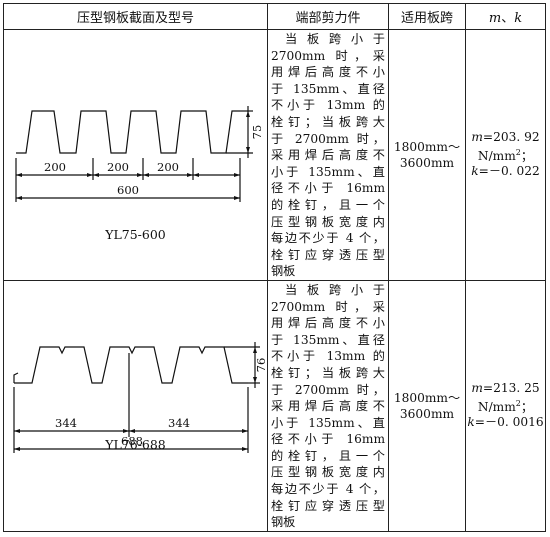 The image size is (550, 537). Describe the element at coordinates (135, 234) in the screenshot. I see `model-label: YL75-600` at that location.